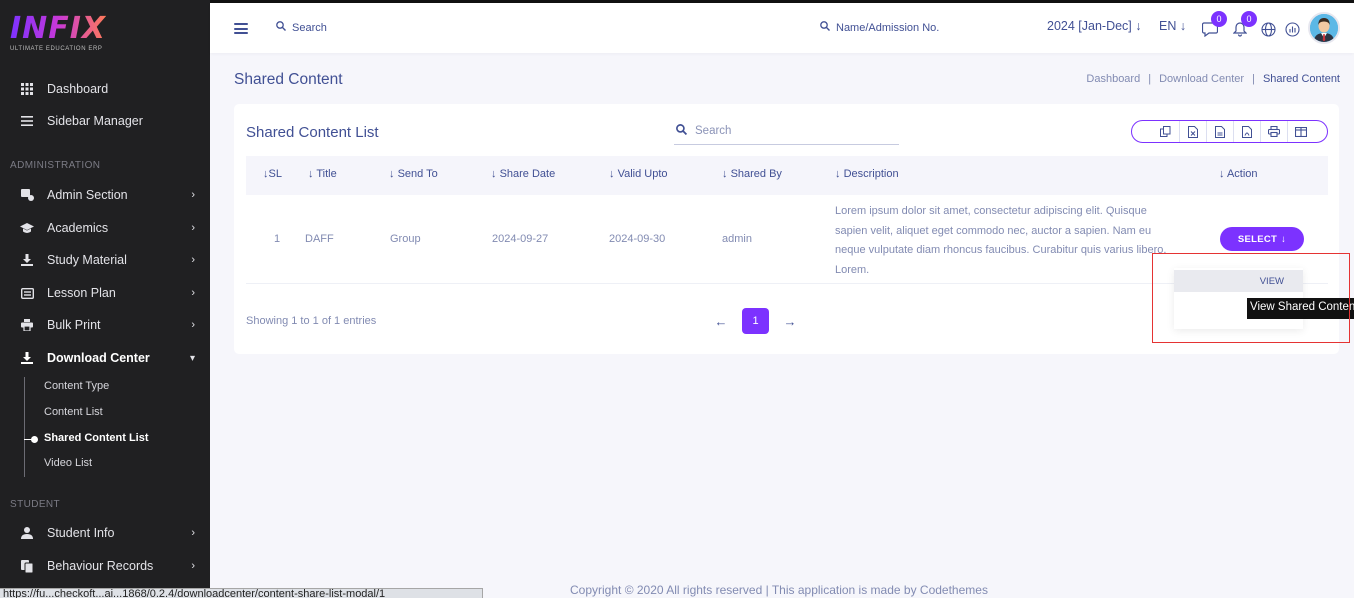 This screenshot has width=1354, height=598. I want to click on copy-icon, so click(1165, 131).